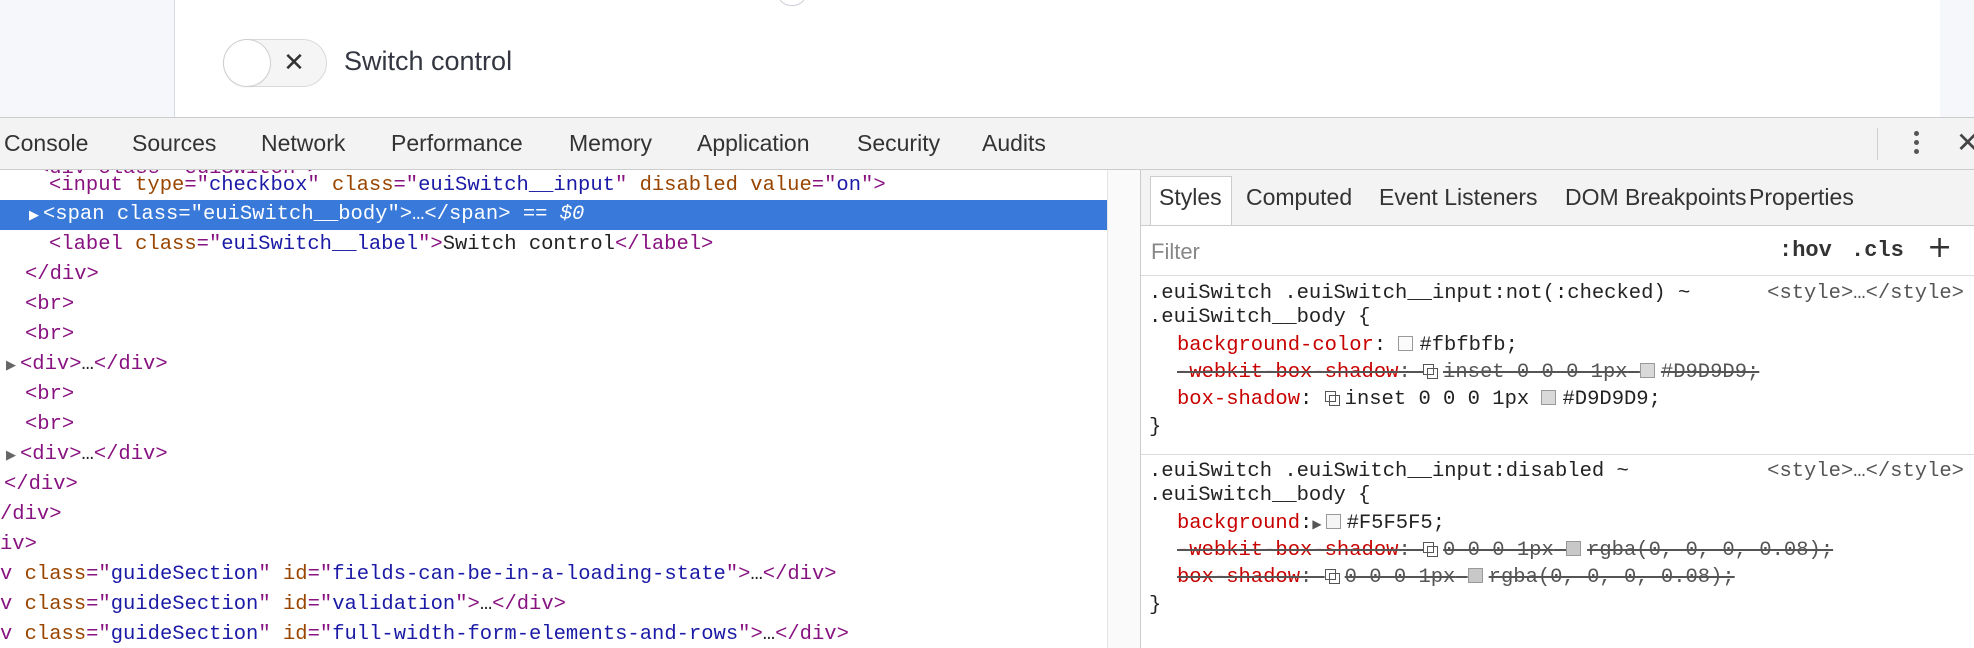  What do you see at coordinates (1957, 58) in the screenshot?
I see `preview-scrollbar` at bounding box center [1957, 58].